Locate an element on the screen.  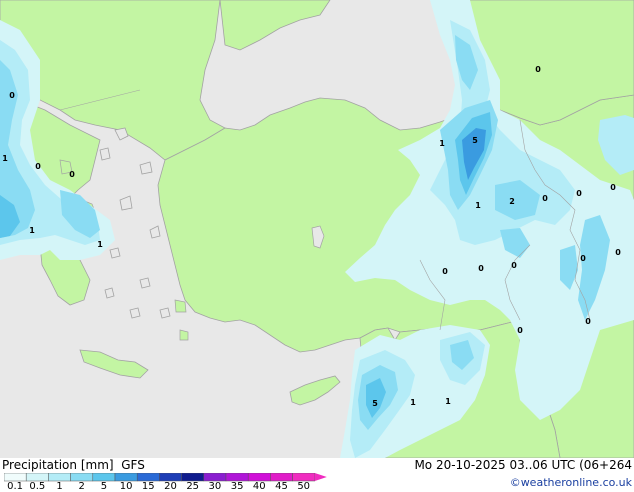
colorbar-label: 40 is located at coordinates (259, 486).